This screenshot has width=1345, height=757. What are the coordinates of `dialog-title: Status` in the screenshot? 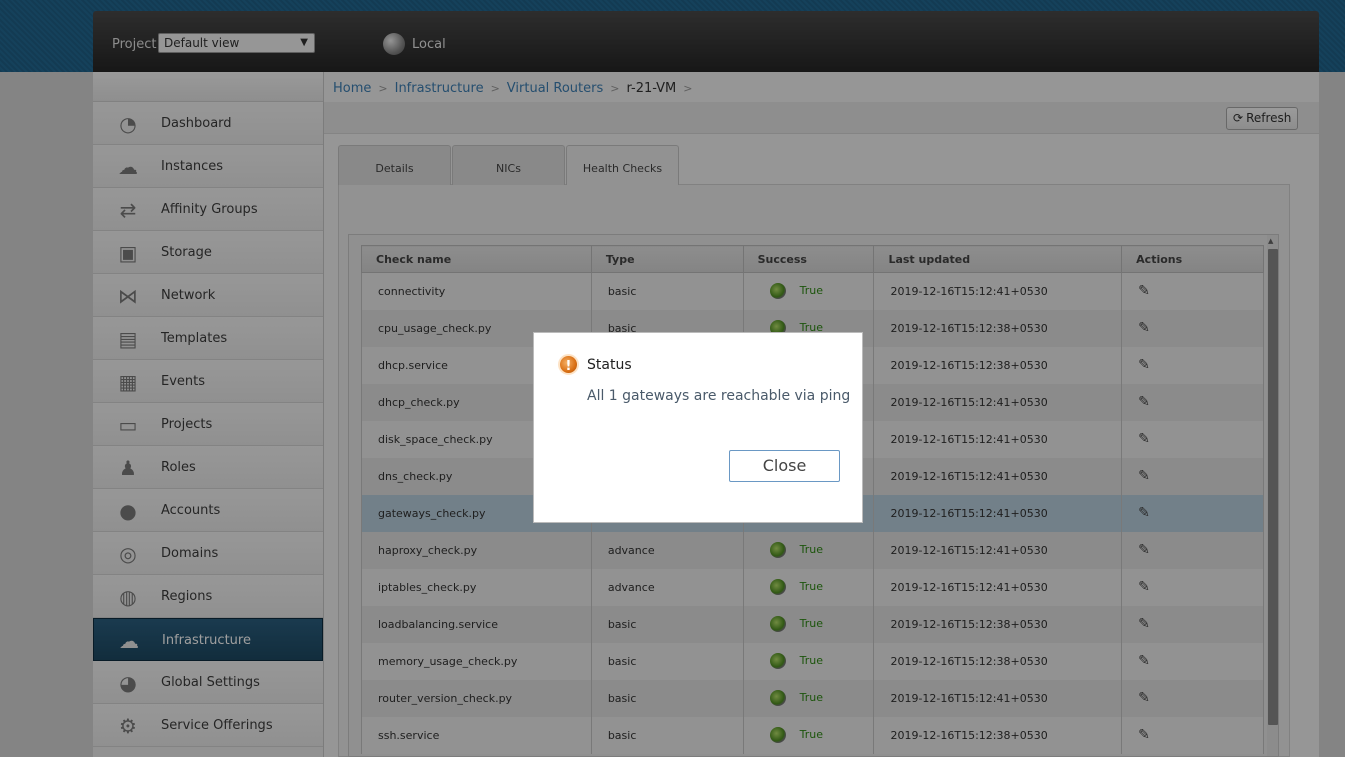 It's located at (609, 365).